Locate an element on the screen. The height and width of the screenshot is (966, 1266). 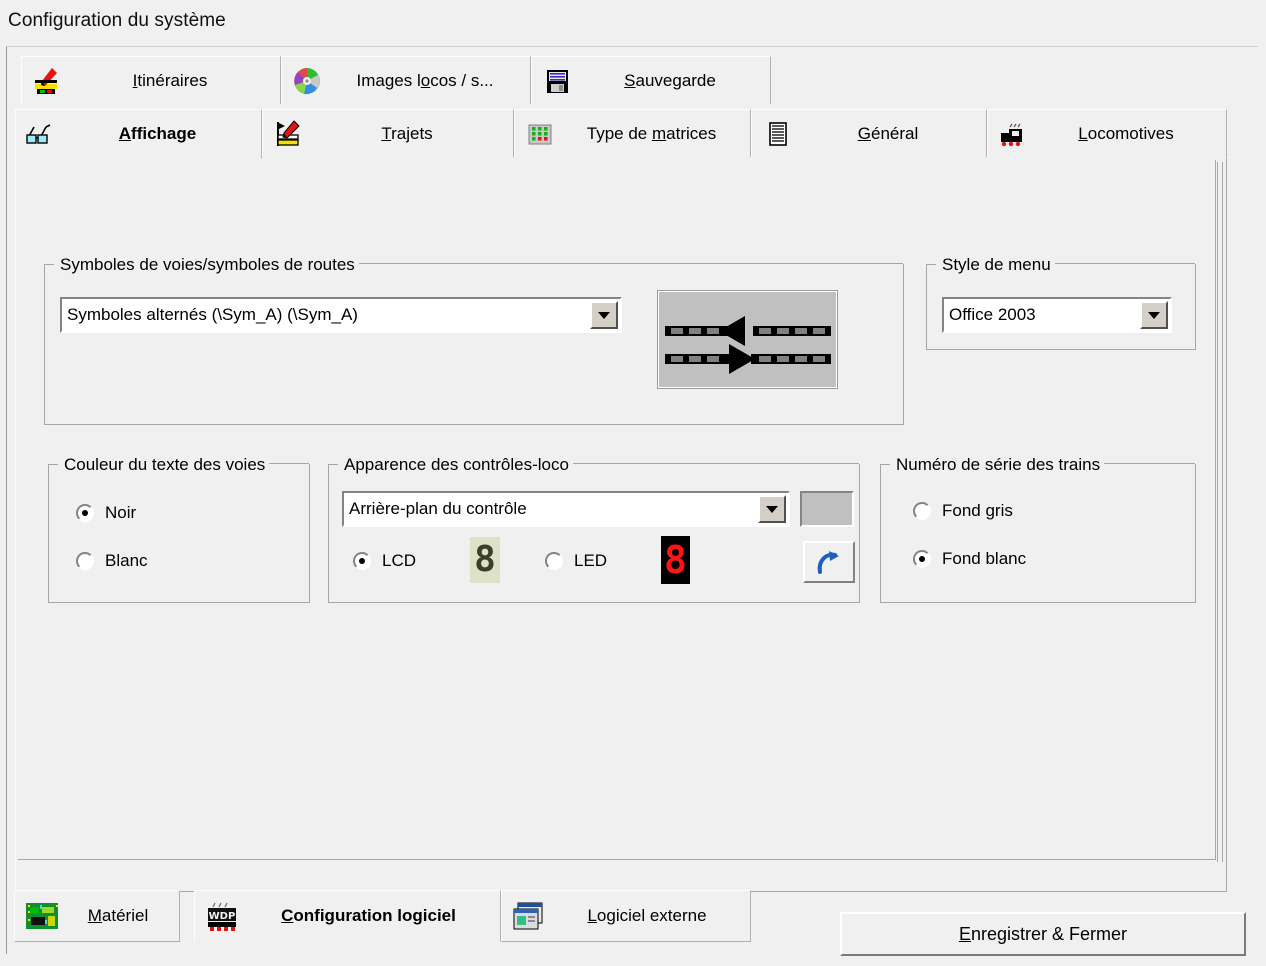
radio-display-led-label: LED is located at coordinates (591, 560).